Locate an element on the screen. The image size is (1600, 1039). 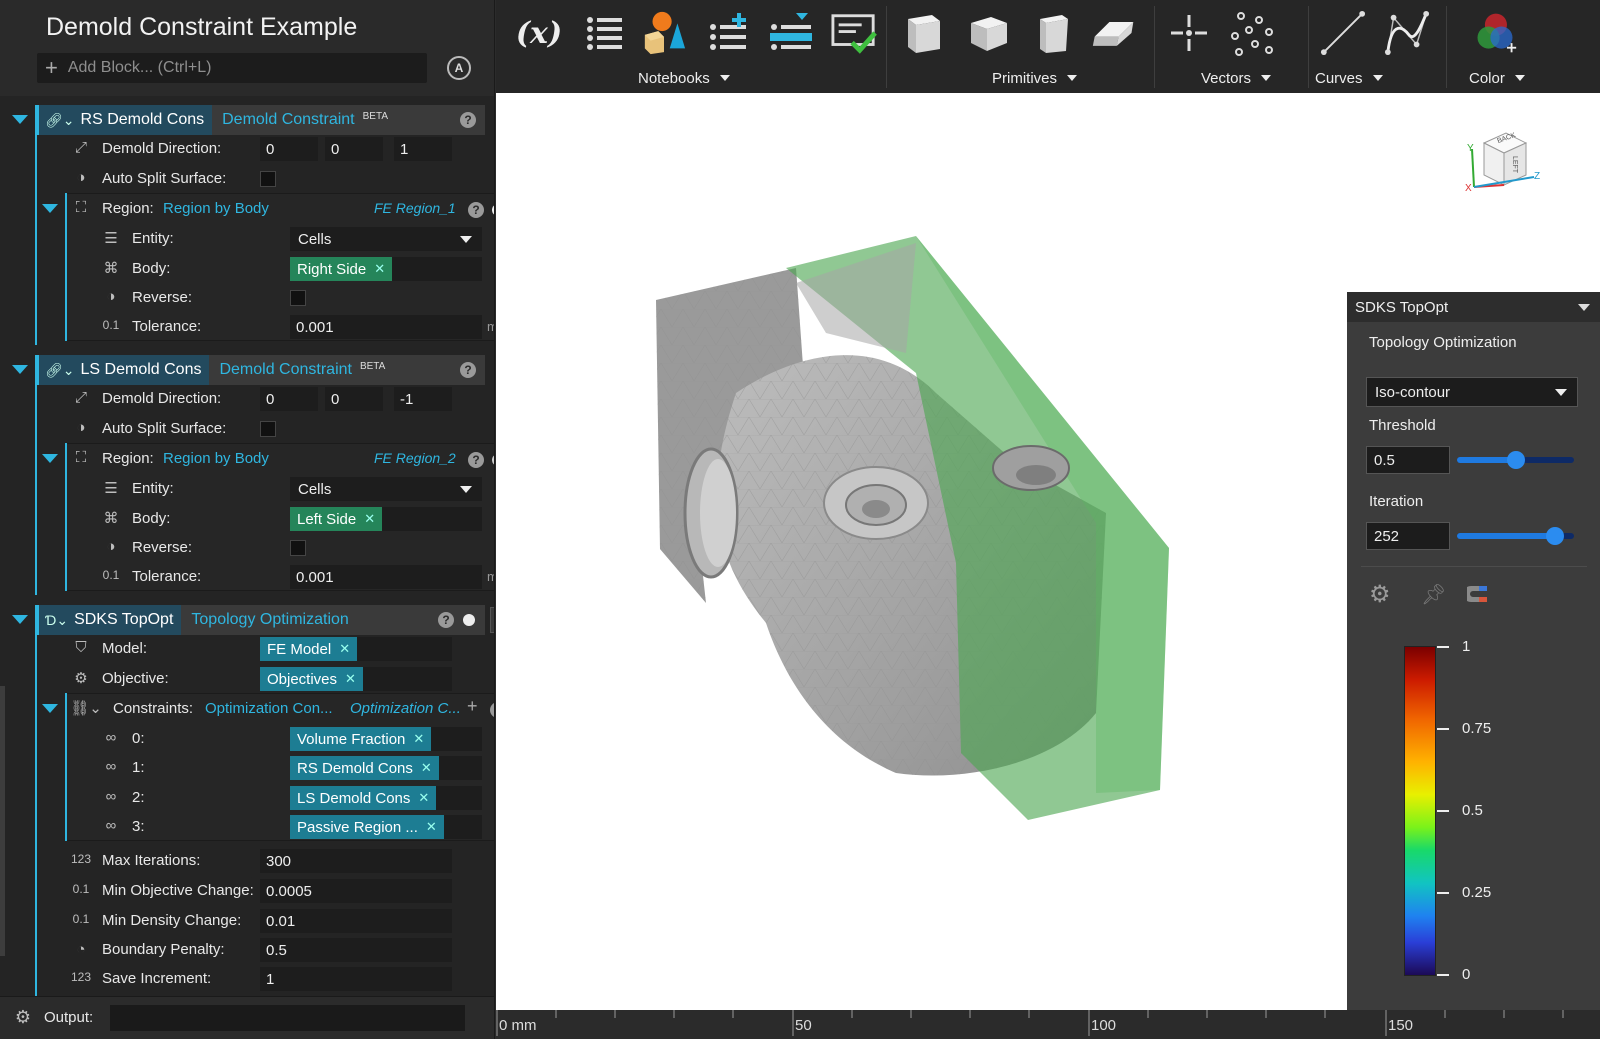
threshold-slider-knob is located at coordinates (1515, 460).